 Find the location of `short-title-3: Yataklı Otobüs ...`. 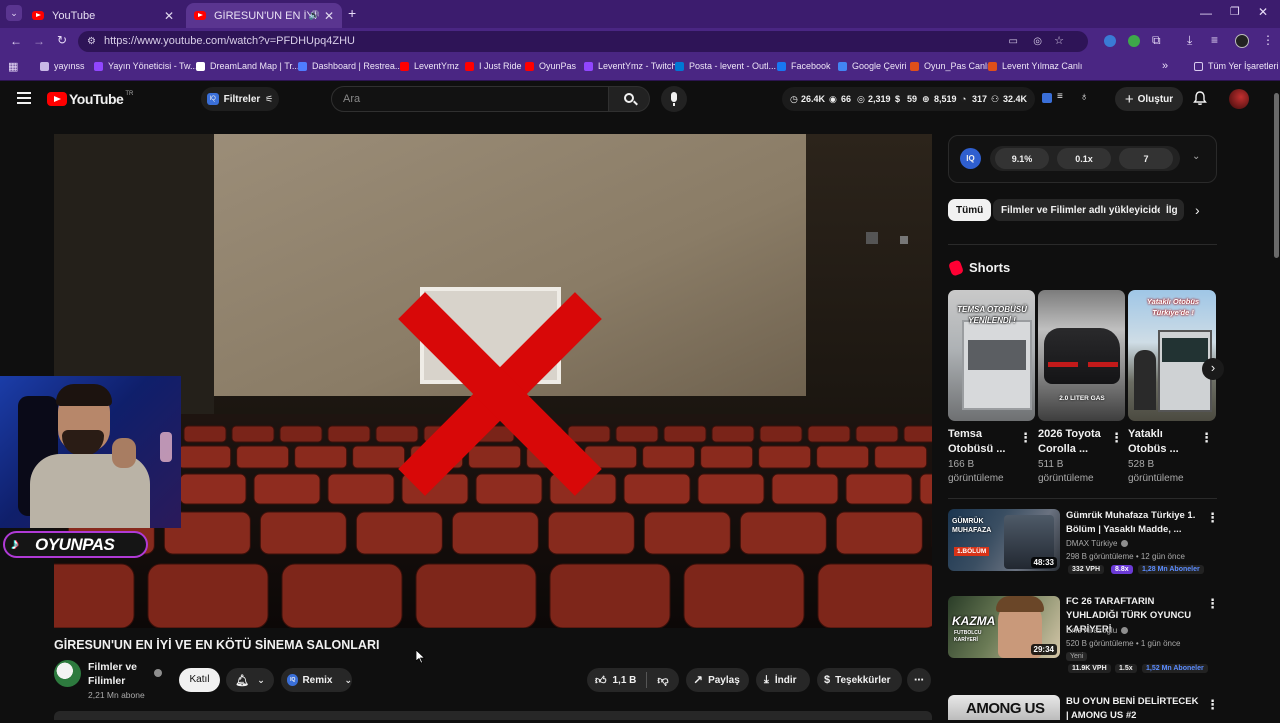

short-title-3: Yataklı Otobüs ... is located at coordinates (1160, 442).